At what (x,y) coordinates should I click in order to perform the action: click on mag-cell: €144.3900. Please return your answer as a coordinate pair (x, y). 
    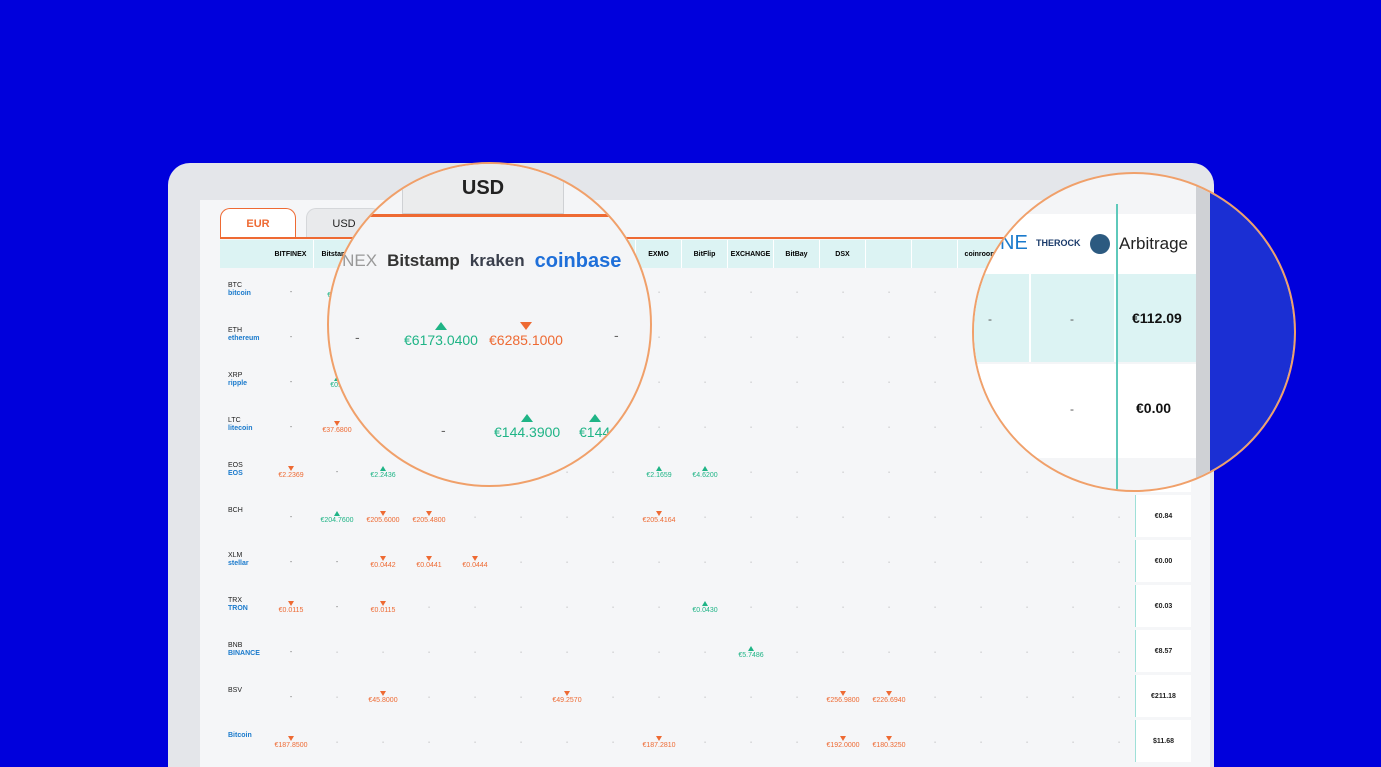
    Looking at the image, I should click on (527, 427).